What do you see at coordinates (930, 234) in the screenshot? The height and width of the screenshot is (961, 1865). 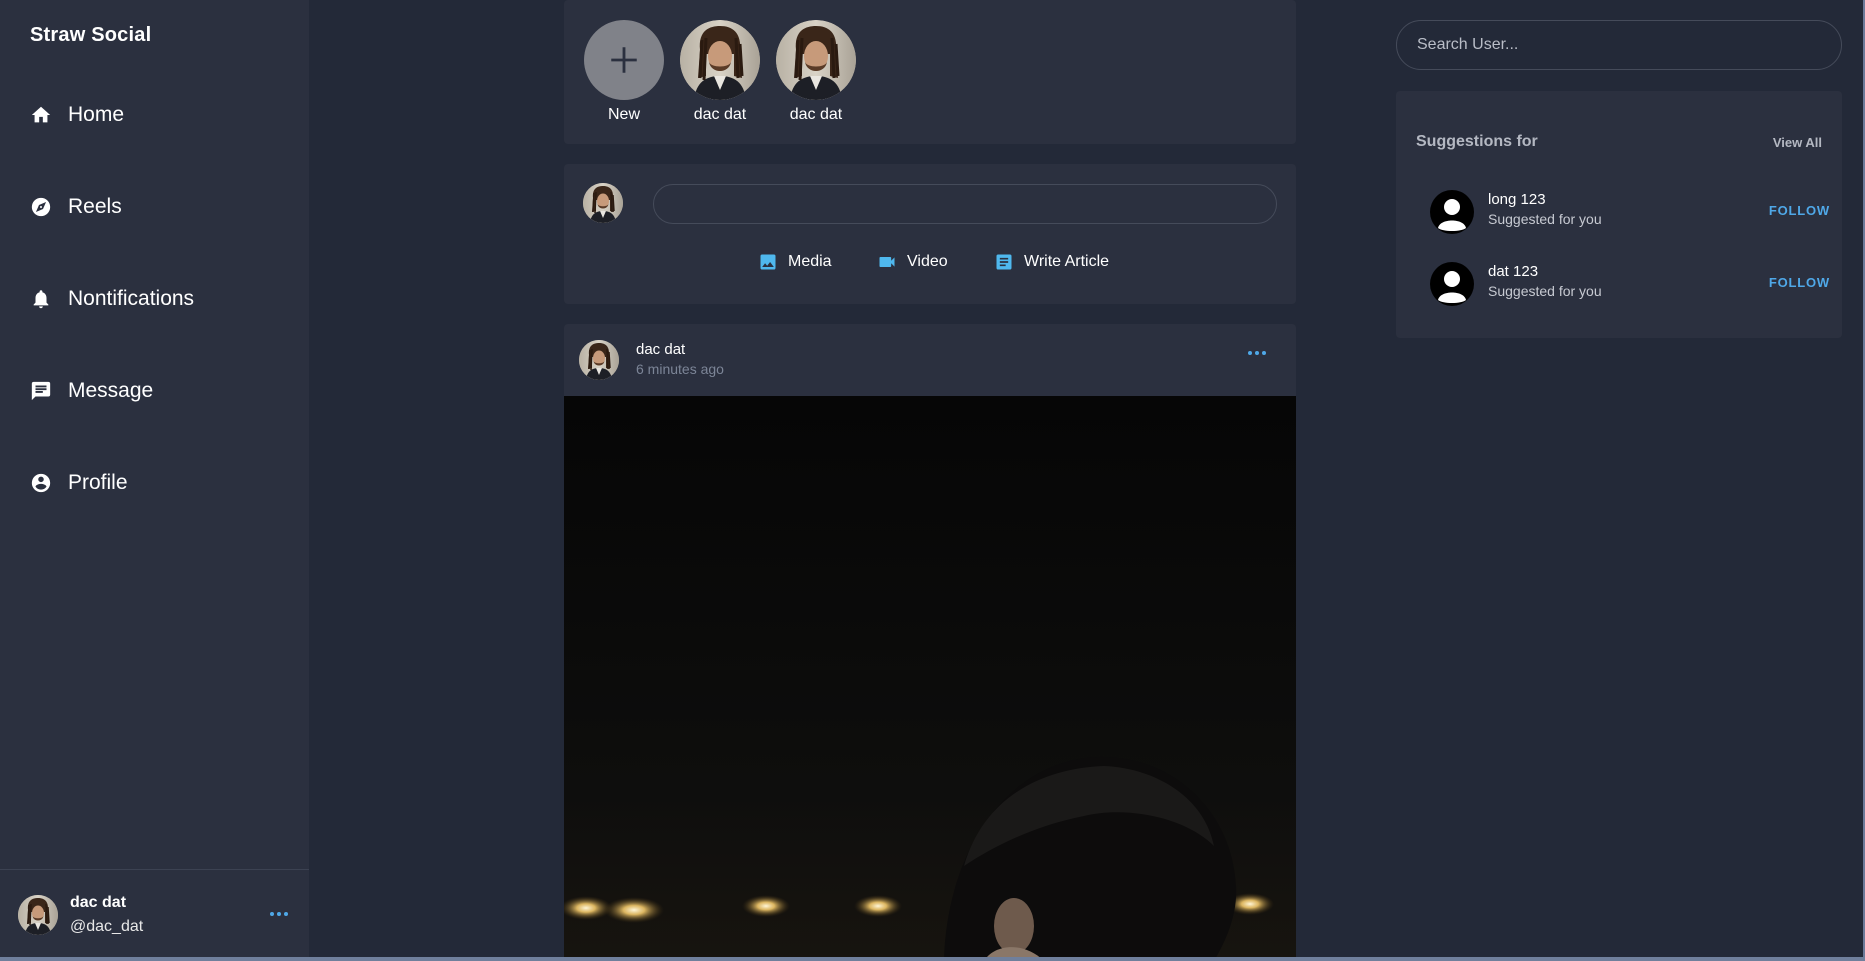 I see `post-composer: Media Video Write Article` at bounding box center [930, 234].